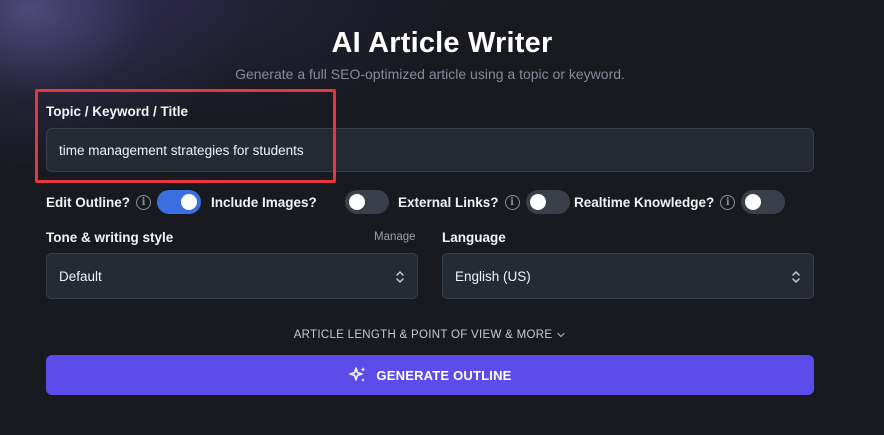 Image resolution: width=884 pixels, height=435 pixels. What do you see at coordinates (474, 237) in the screenshot?
I see `language-label: Language` at bounding box center [474, 237].